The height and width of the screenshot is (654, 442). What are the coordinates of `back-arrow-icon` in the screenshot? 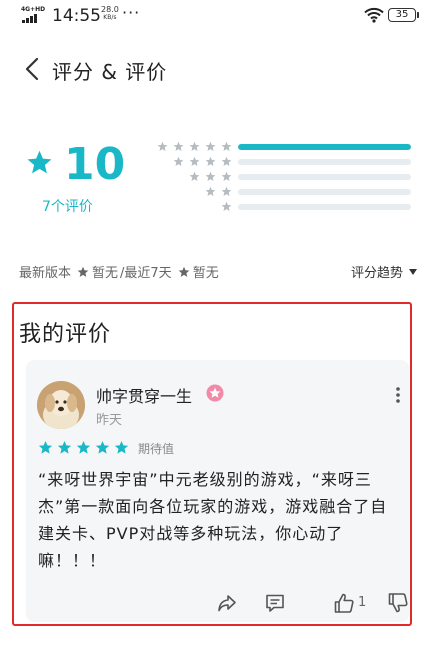 It's located at (32, 69).